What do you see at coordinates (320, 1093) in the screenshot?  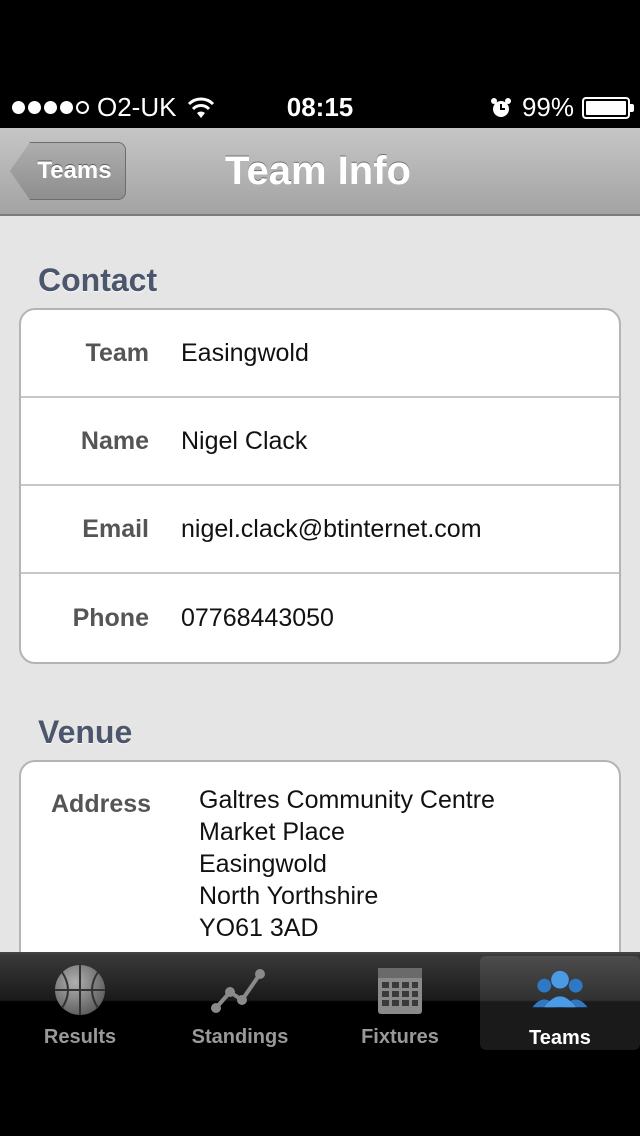 I see `bottom-area` at bounding box center [320, 1093].